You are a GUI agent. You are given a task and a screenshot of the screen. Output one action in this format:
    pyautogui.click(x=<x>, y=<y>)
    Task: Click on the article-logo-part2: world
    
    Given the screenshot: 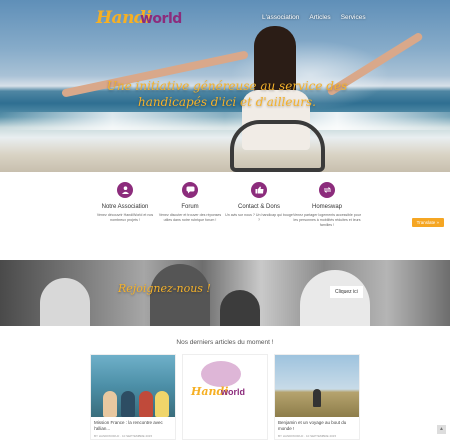 What is the action you would take?
    pyautogui.click(x=233, y=392)
    